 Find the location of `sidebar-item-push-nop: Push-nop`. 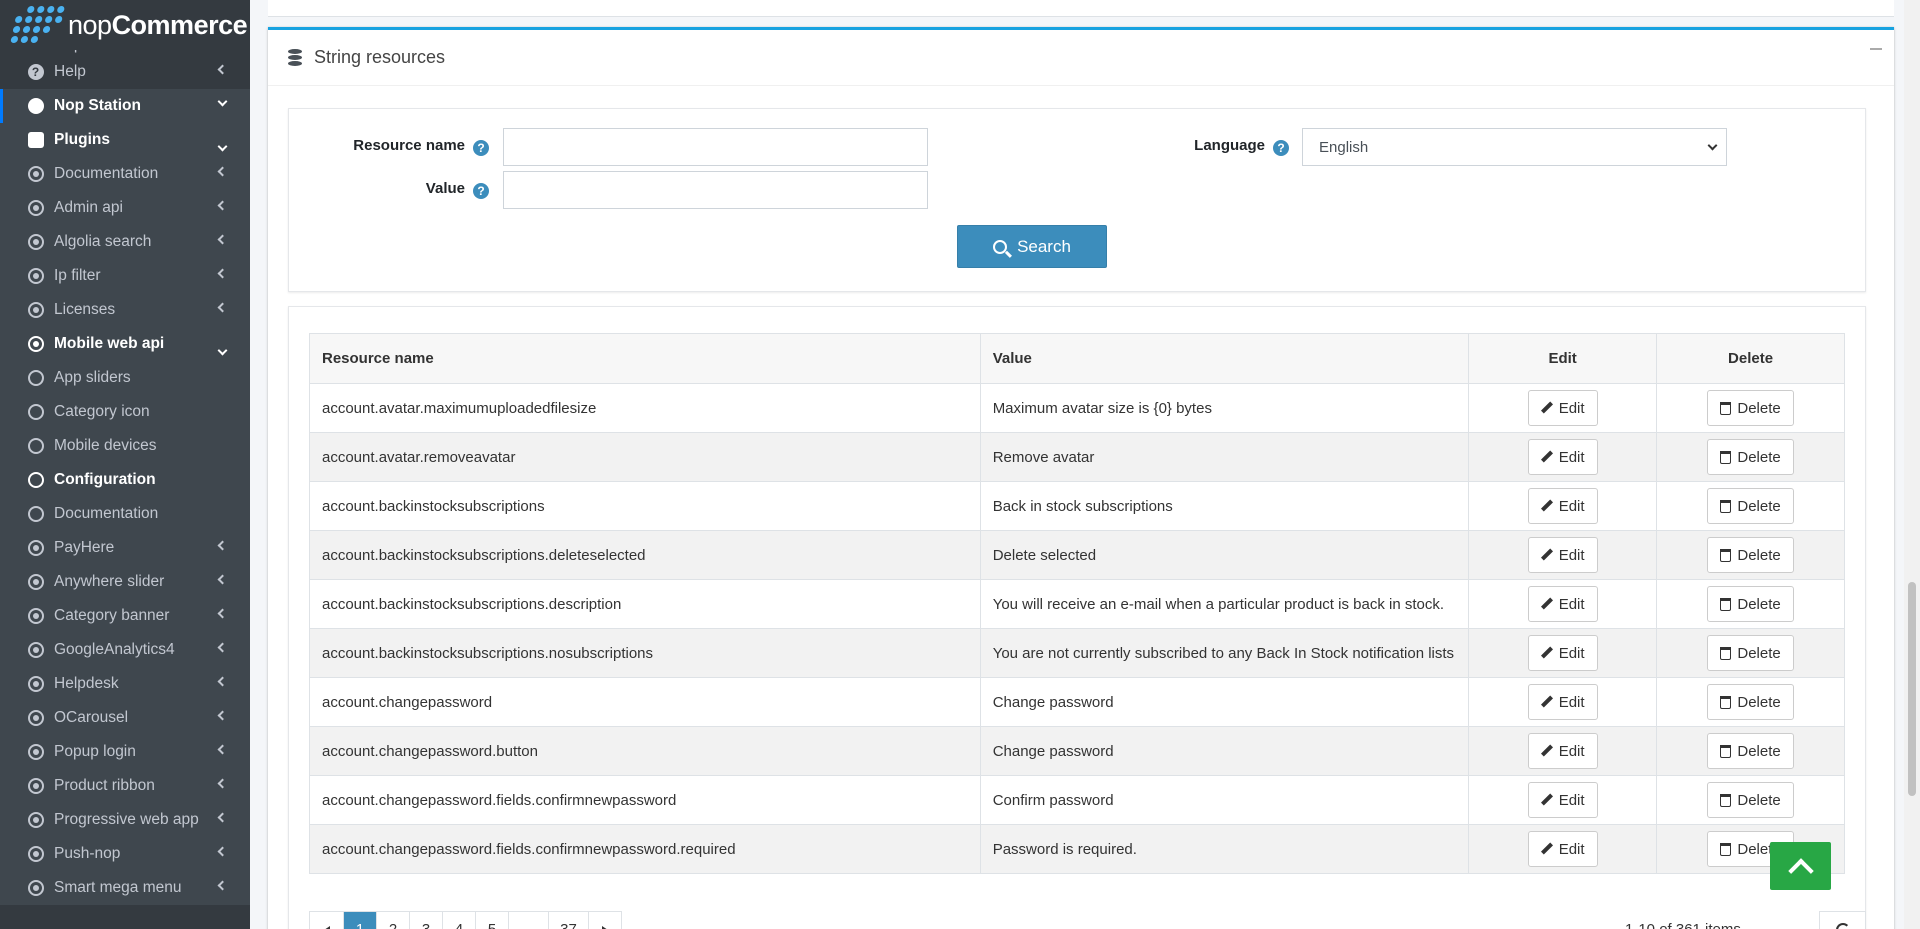

sidebar-item-push-nop: Push-nop is located at coordinates (125, 854).